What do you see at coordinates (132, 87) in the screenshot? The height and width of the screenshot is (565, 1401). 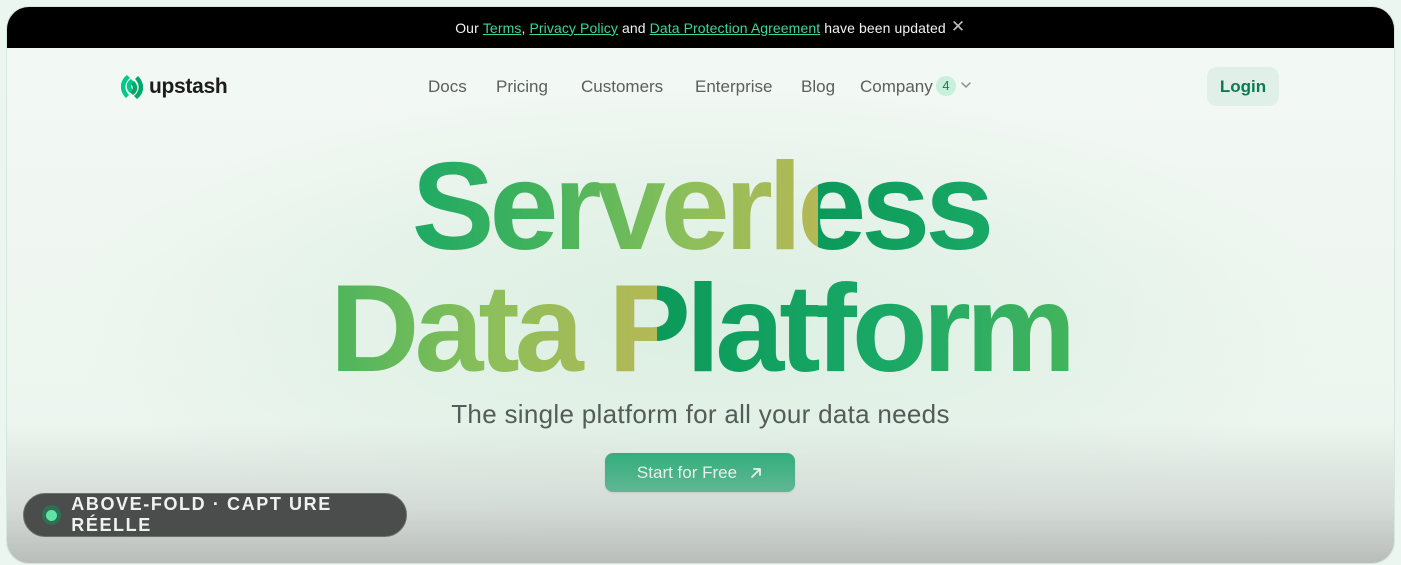 I see `upstash-logo-icon` at bounding box center [132, 87].